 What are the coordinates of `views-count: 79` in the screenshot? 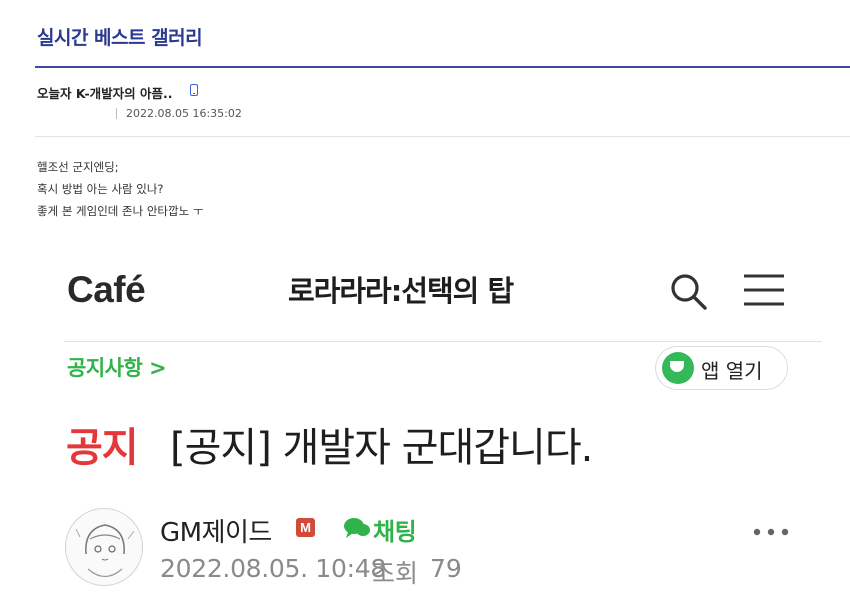 It's located at (446, 568).